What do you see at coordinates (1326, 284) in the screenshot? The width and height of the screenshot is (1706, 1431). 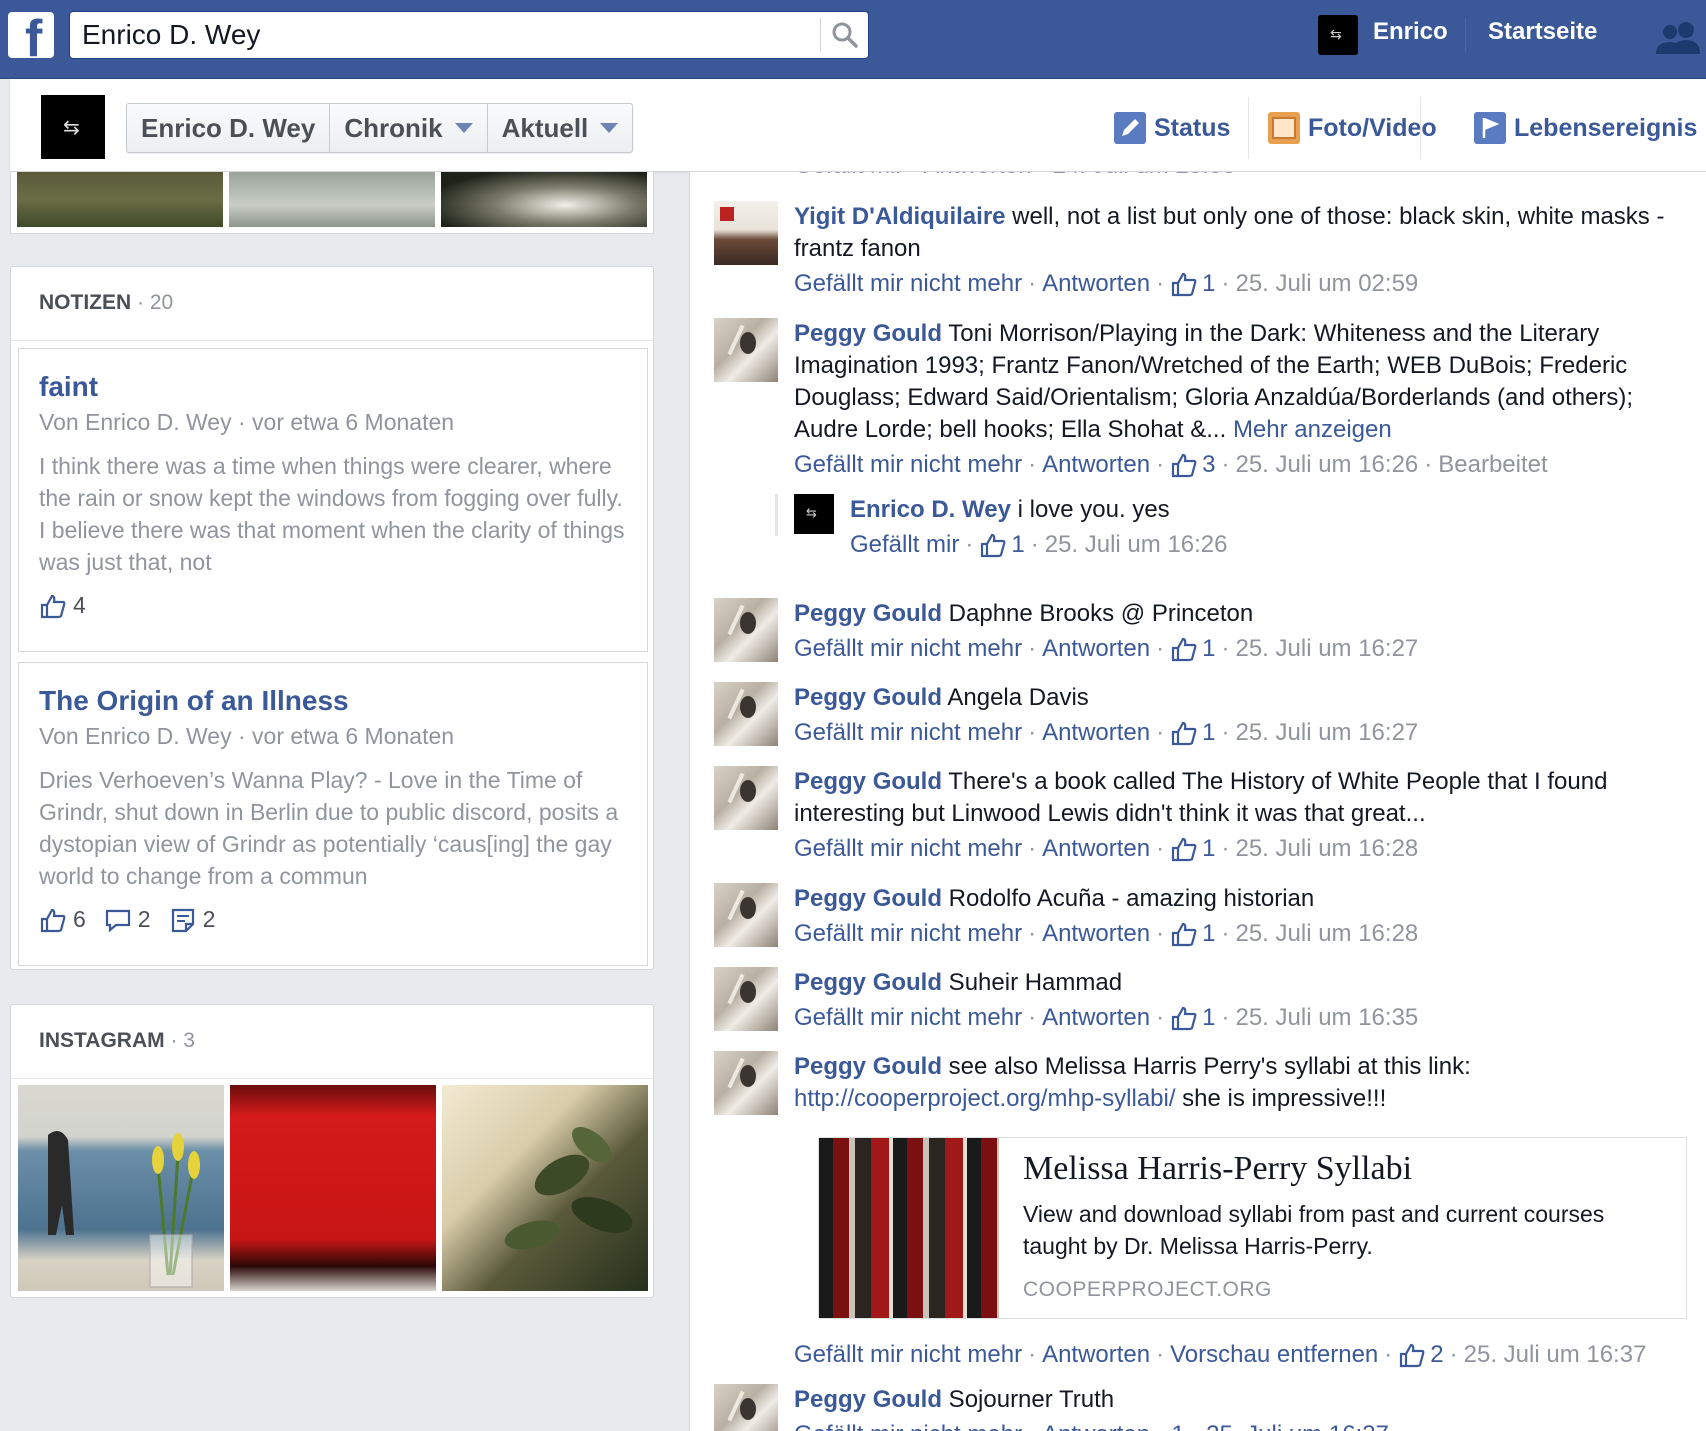 I see `comment-timestamp: 25. Juli um 02:59` at bounding box center [1326, 284].